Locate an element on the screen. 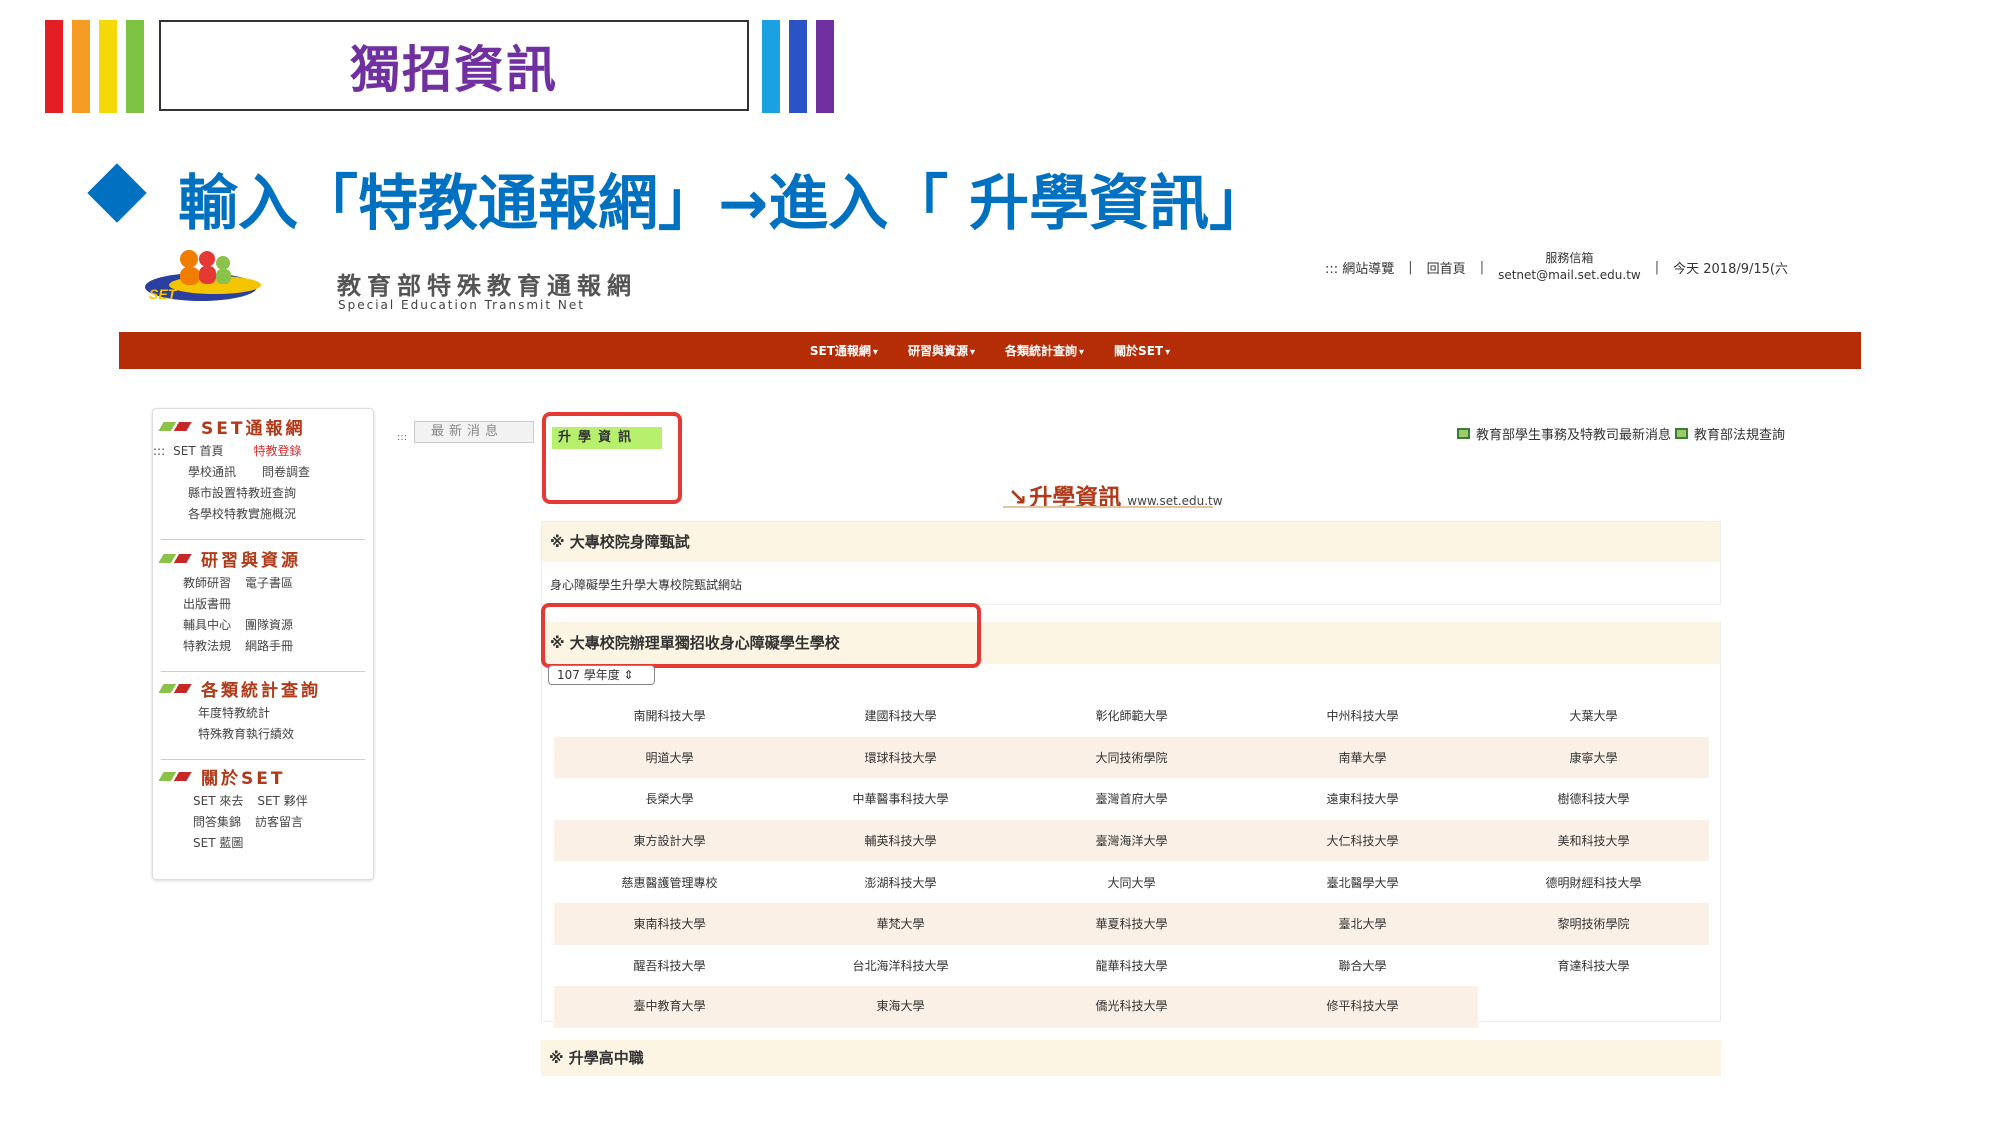  school-link: 大同大學 is located at coordinates (1131, 882).